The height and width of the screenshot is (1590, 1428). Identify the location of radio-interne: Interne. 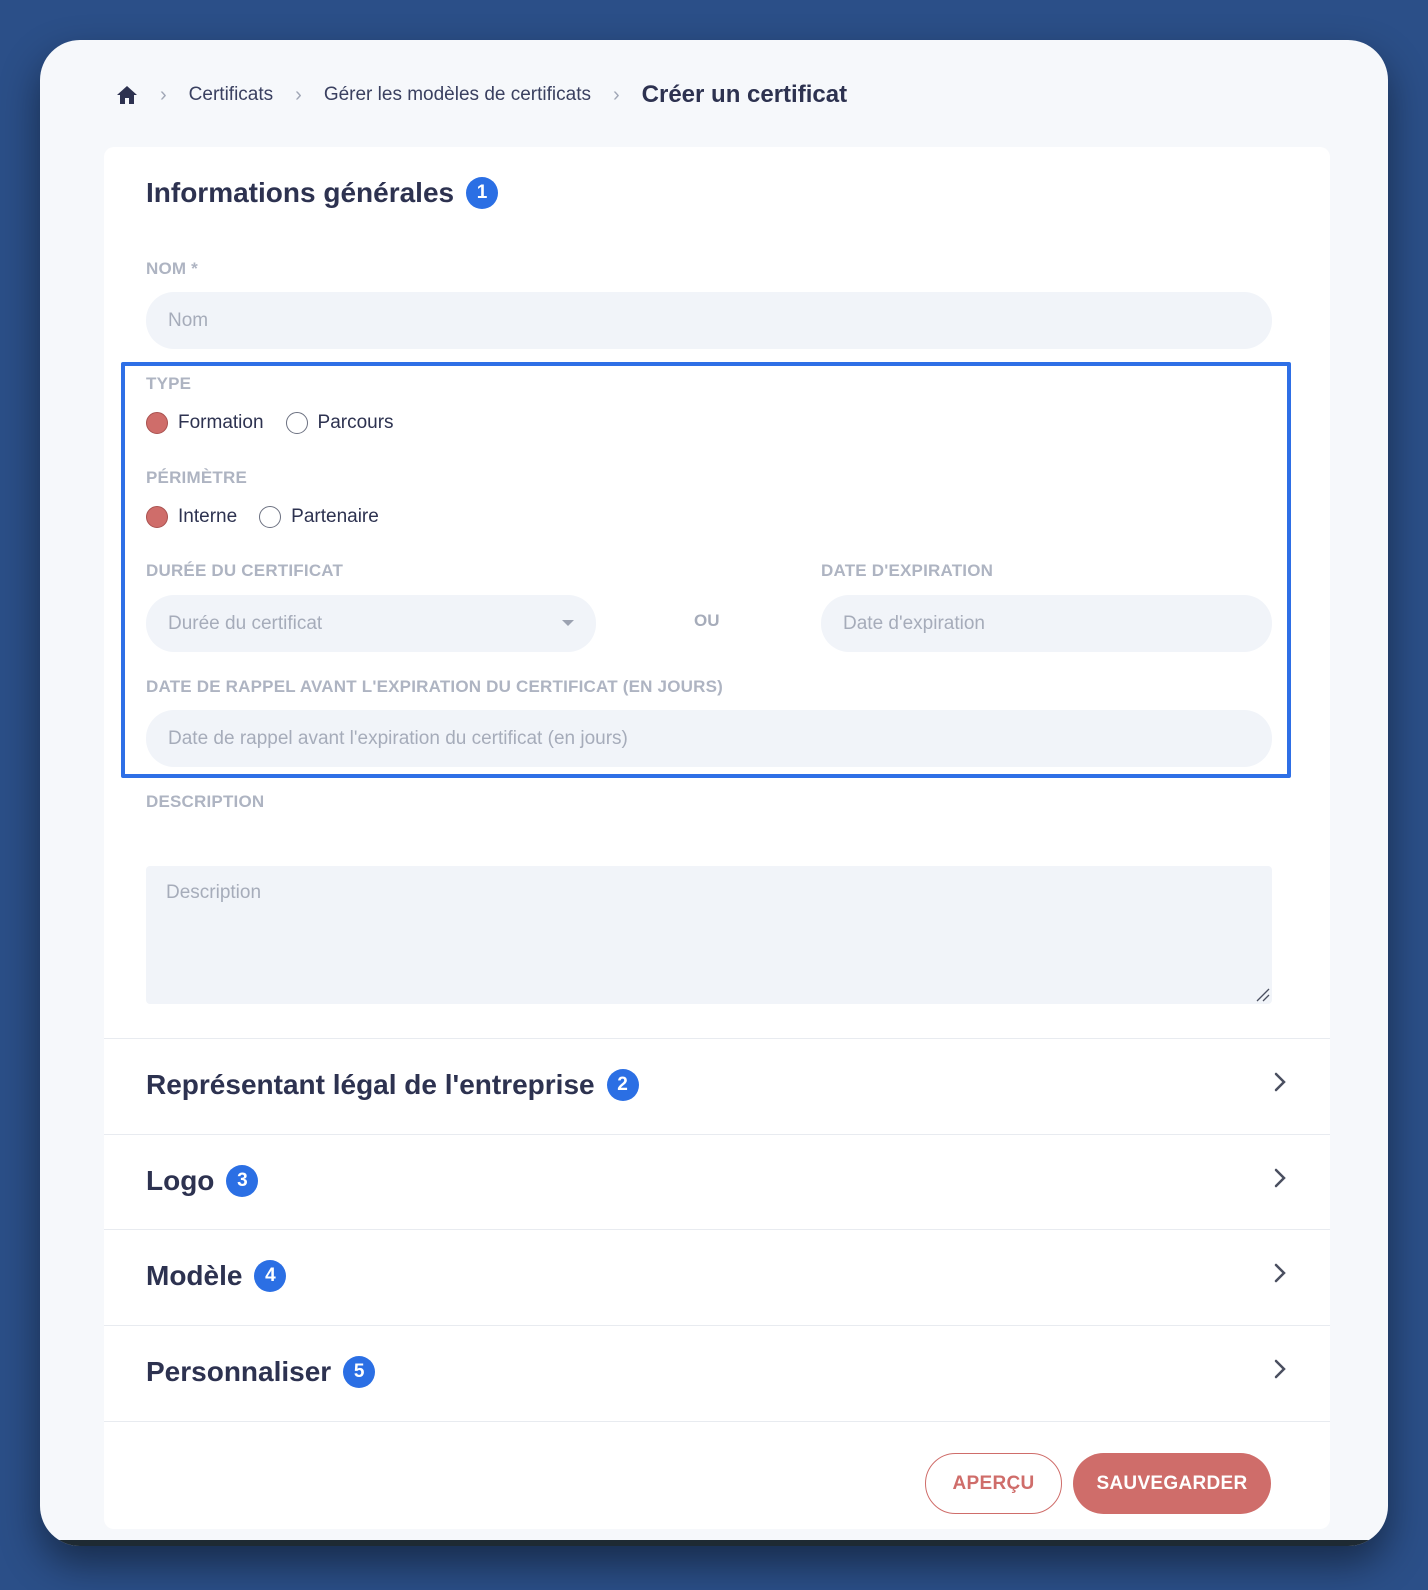
(191, 517).